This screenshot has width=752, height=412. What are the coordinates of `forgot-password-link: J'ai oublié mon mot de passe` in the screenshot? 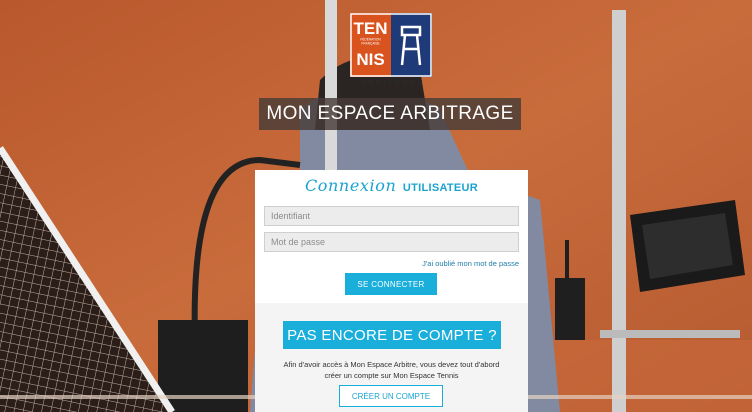 It's located at (470, 263).